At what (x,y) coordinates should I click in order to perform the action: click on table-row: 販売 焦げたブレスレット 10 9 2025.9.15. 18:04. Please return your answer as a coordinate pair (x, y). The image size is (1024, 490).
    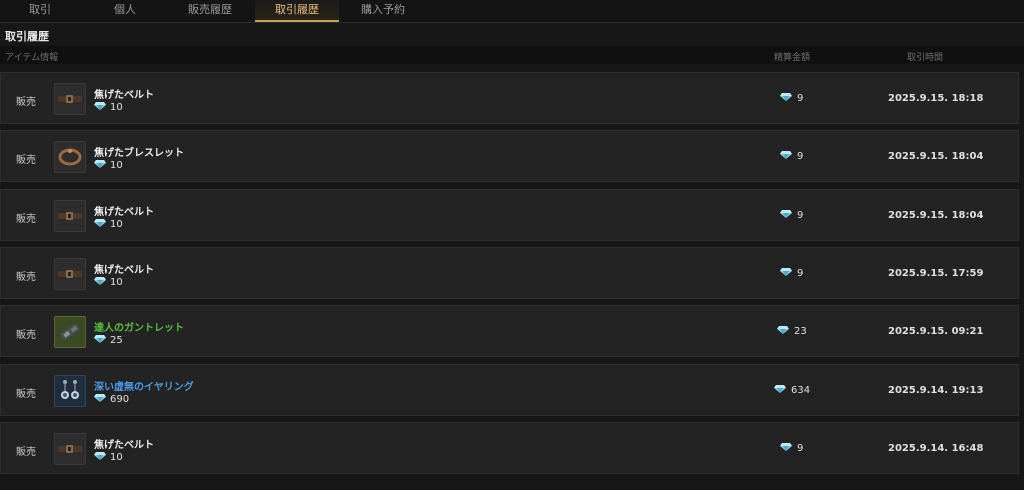
    Looking at the image, I should click on (509, 156).